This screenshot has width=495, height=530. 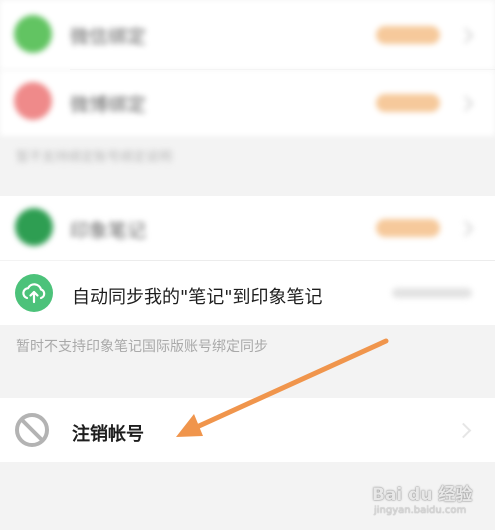 What do you see at coordinates (282, 387) in the screenshot?
I see `annotation-arrow` at bounding box center [282, 387].